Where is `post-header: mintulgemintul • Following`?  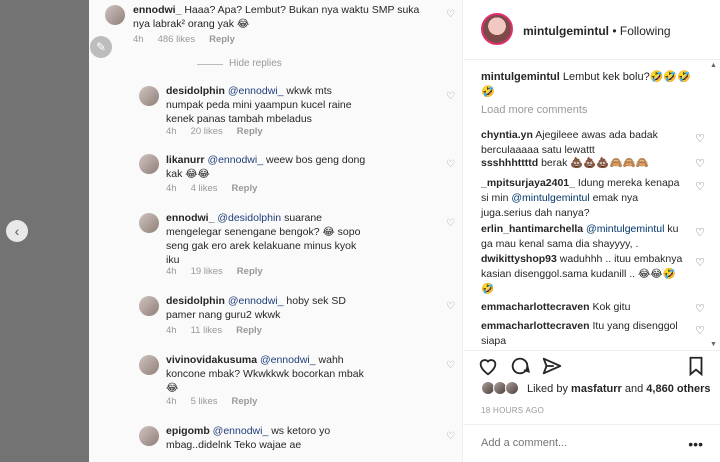
post-header: mintulgemintul • Following is located at coordinates (591, 30).